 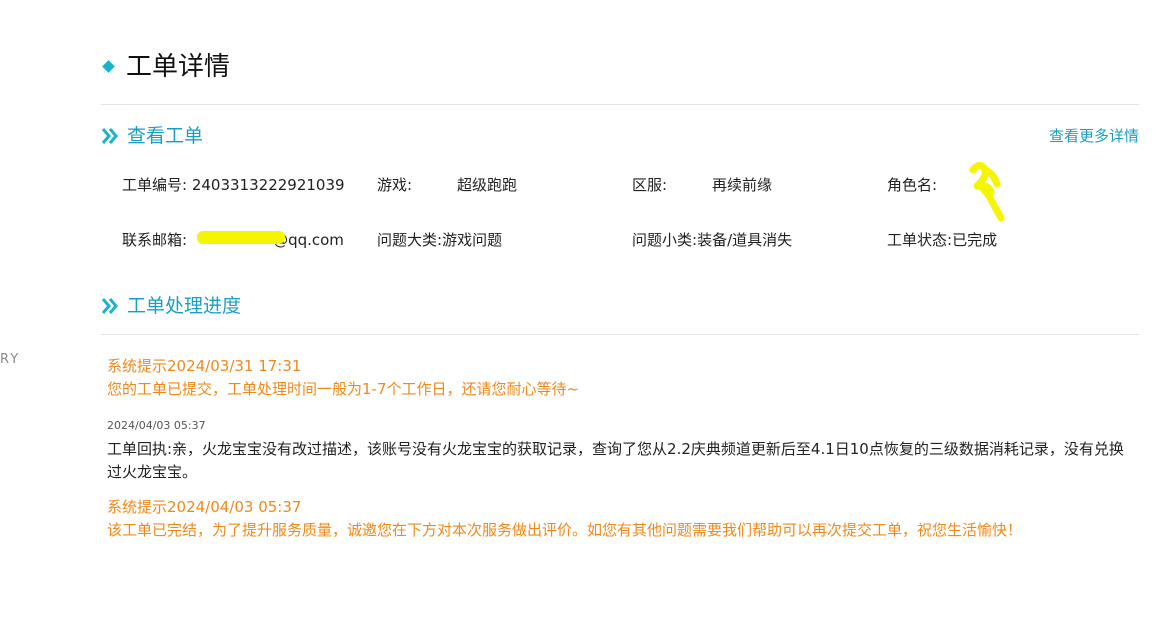 What do you see at coordinates (987, 192) in the screenshot?
I see `role-name-redaction-mark` at bounding box center [987, 192].